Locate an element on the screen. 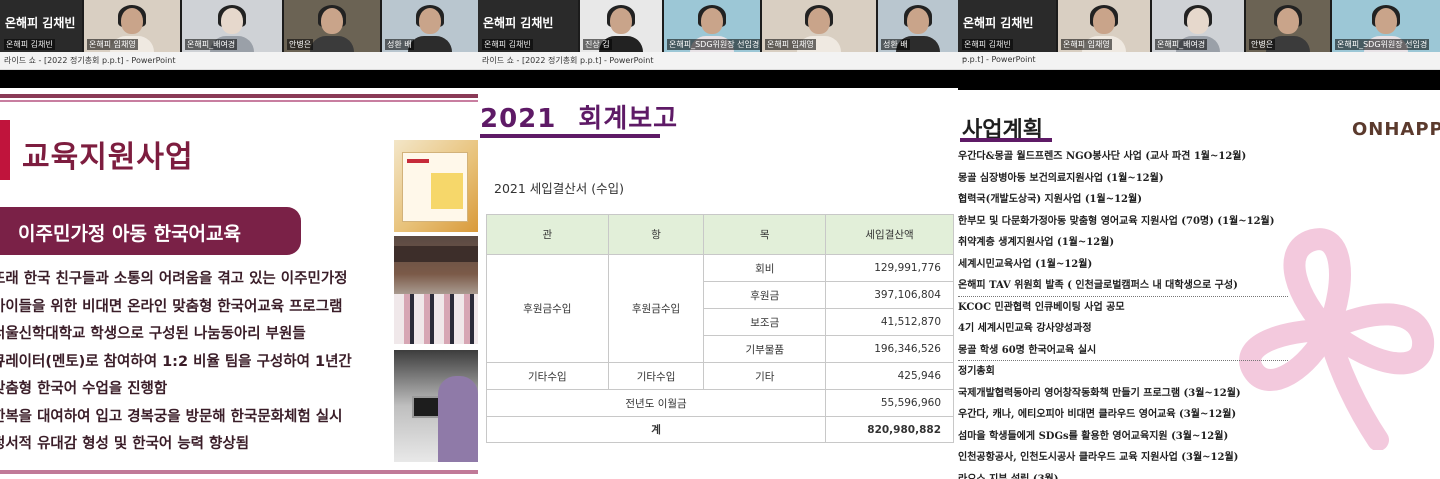 The height and width of the screenshot is (479, 1440). title-accent-bar is located at coordinates (5, 150).